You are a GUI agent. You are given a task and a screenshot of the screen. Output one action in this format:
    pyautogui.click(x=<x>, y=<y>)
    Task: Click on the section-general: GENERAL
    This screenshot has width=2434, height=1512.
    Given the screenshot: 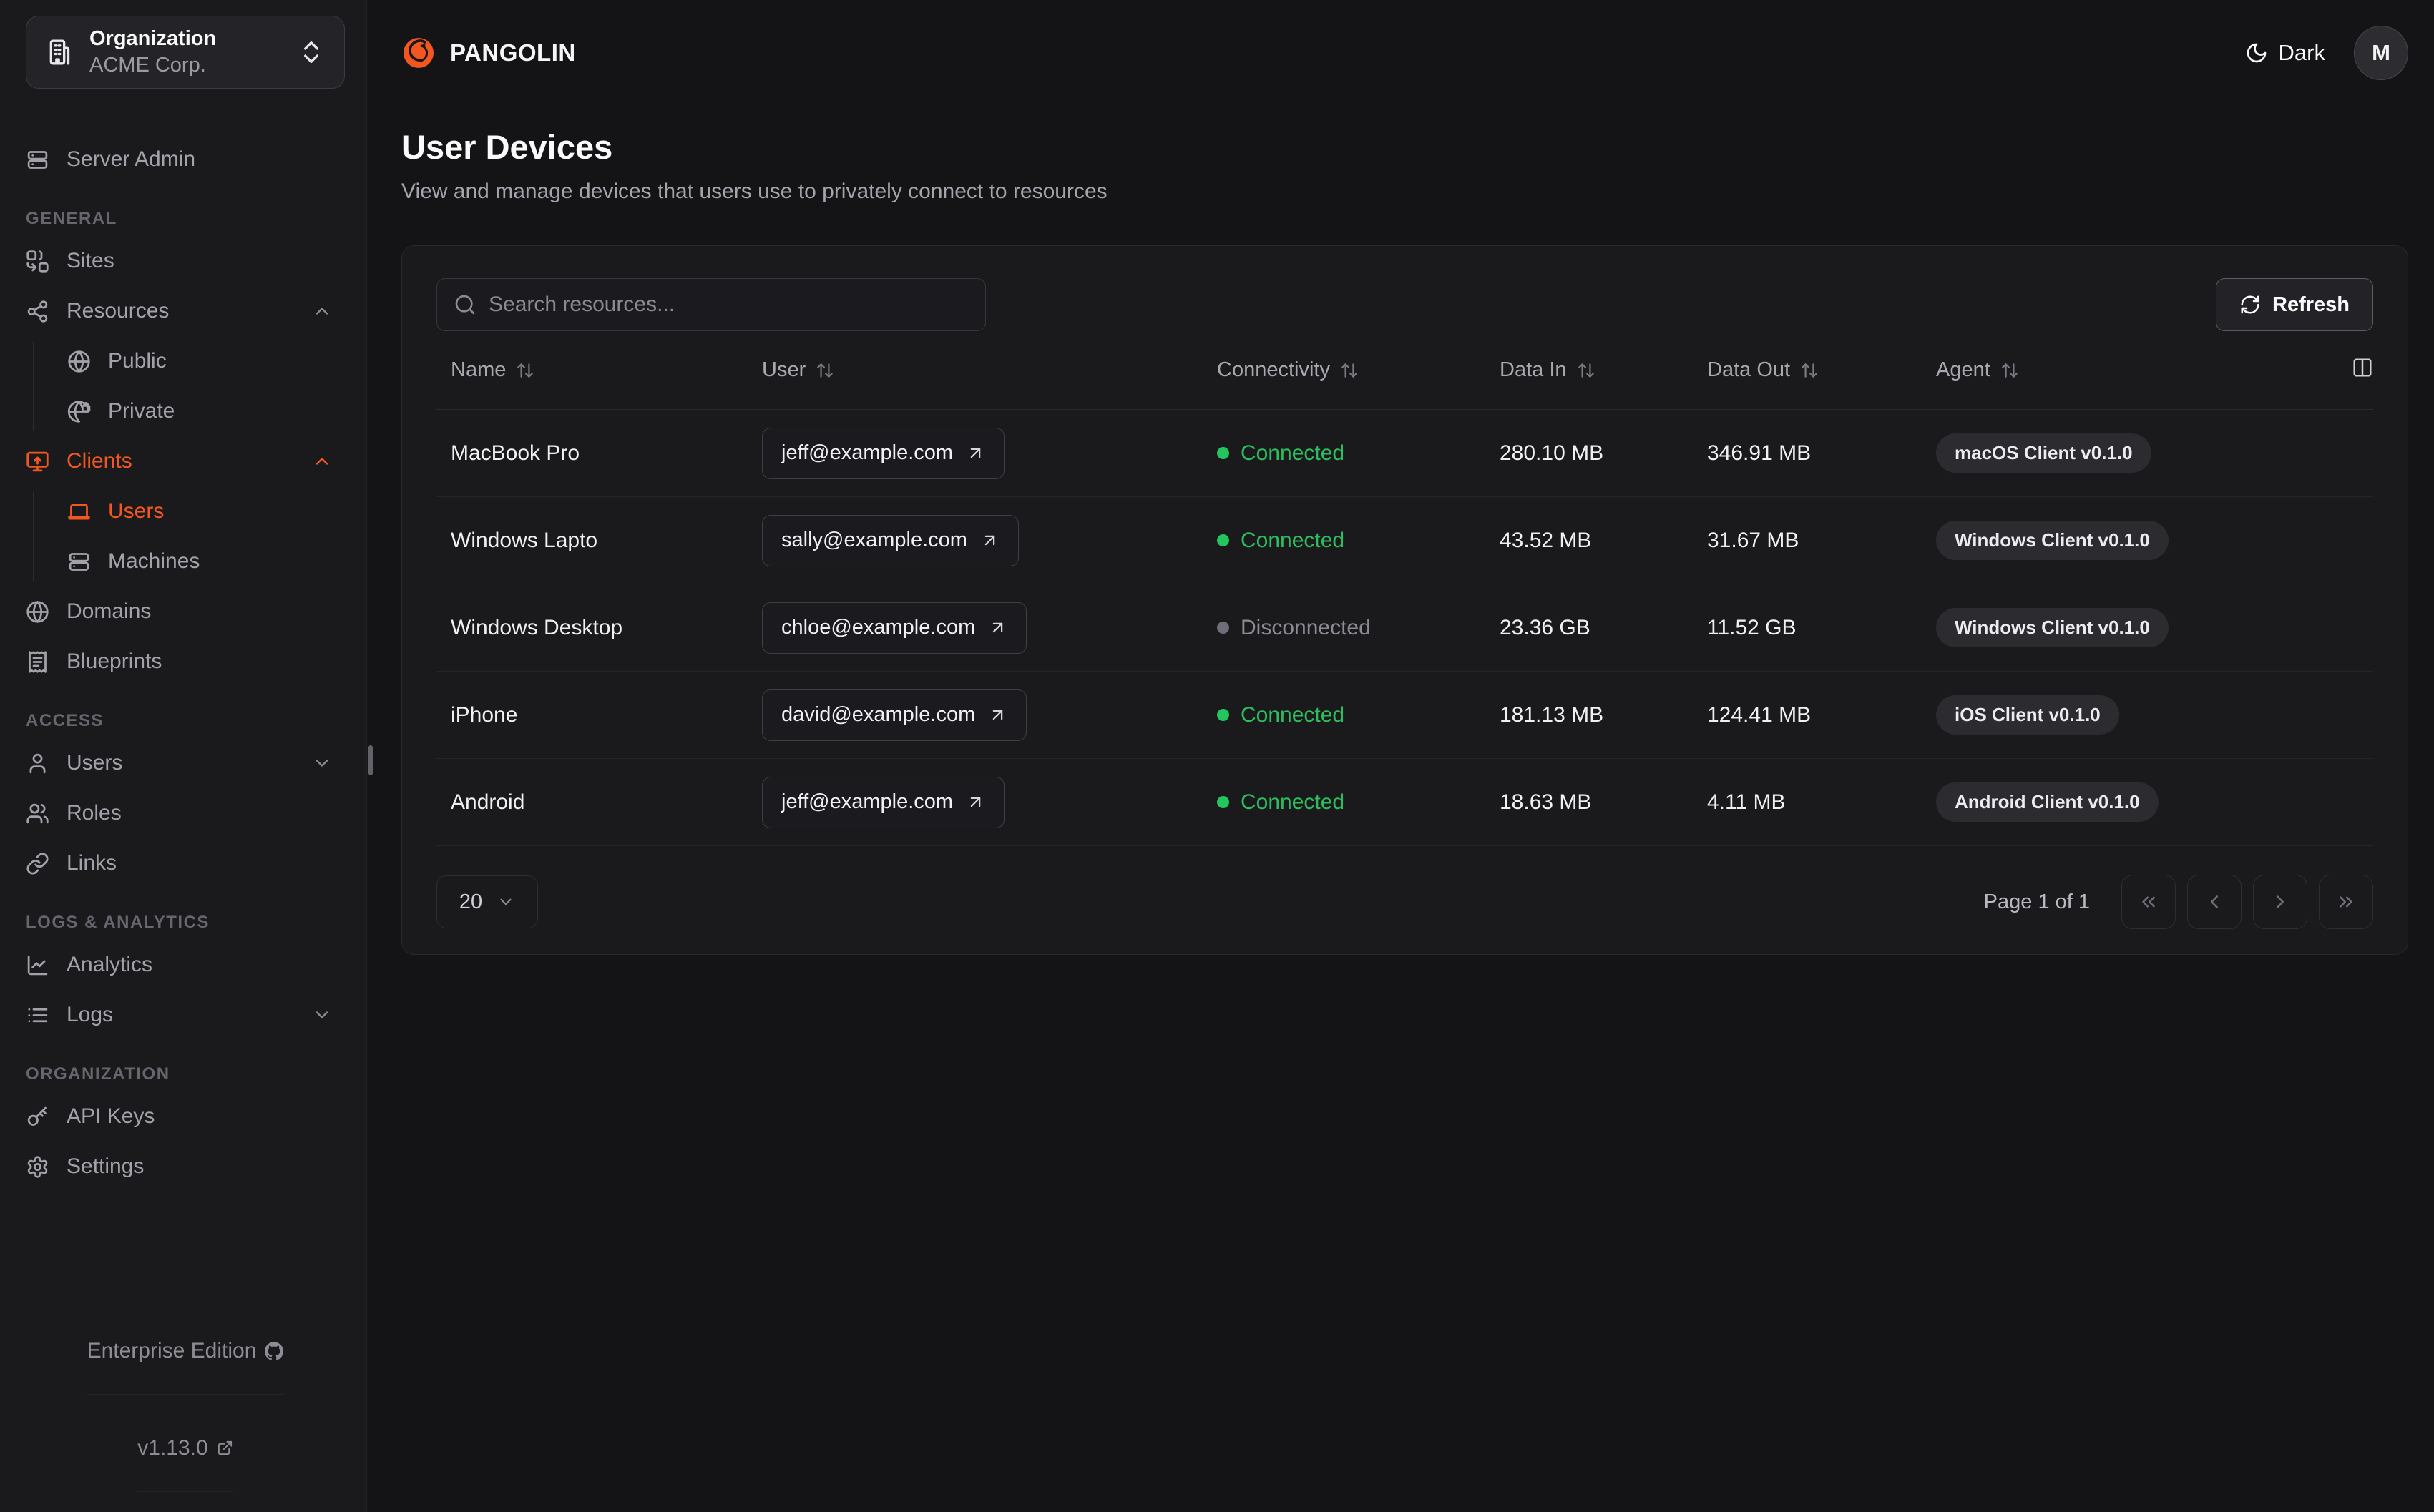 What is the action you would take?
    pyautogui.click(x=71, y=218)
    